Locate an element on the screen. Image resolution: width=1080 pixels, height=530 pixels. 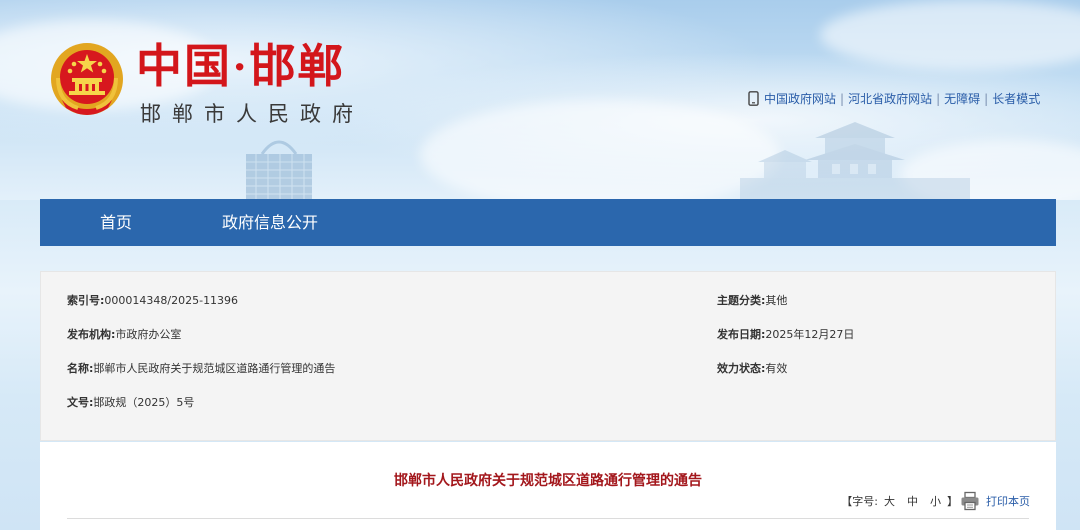
meta-name-value: 邯郸市人民政府关于规范城区道路通行管理的通告 is located at coordinates (214, 368).